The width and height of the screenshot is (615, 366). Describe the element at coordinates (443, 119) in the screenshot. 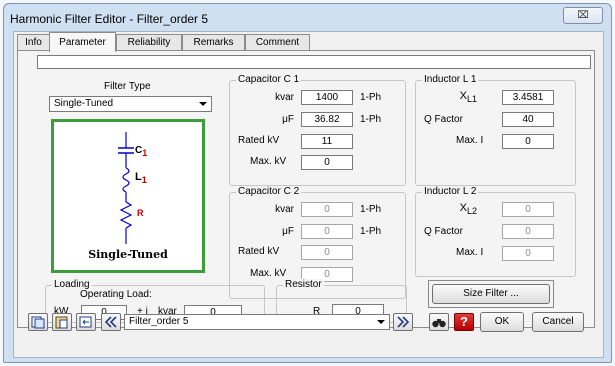

I see `l1-q-factor-label: Q Factor` at that location.